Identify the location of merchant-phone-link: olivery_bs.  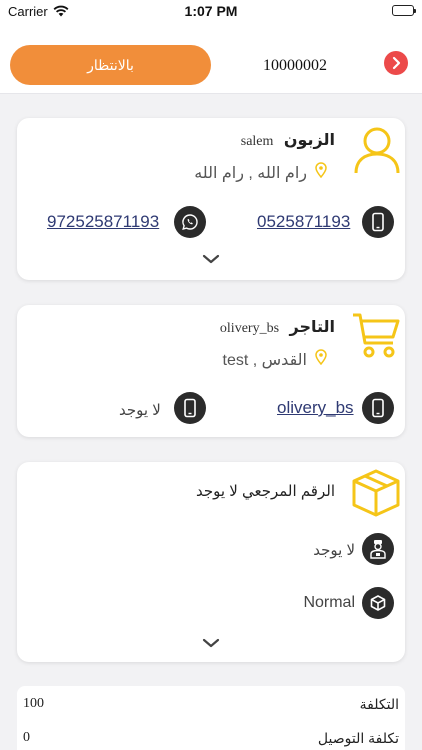
(315, 408).